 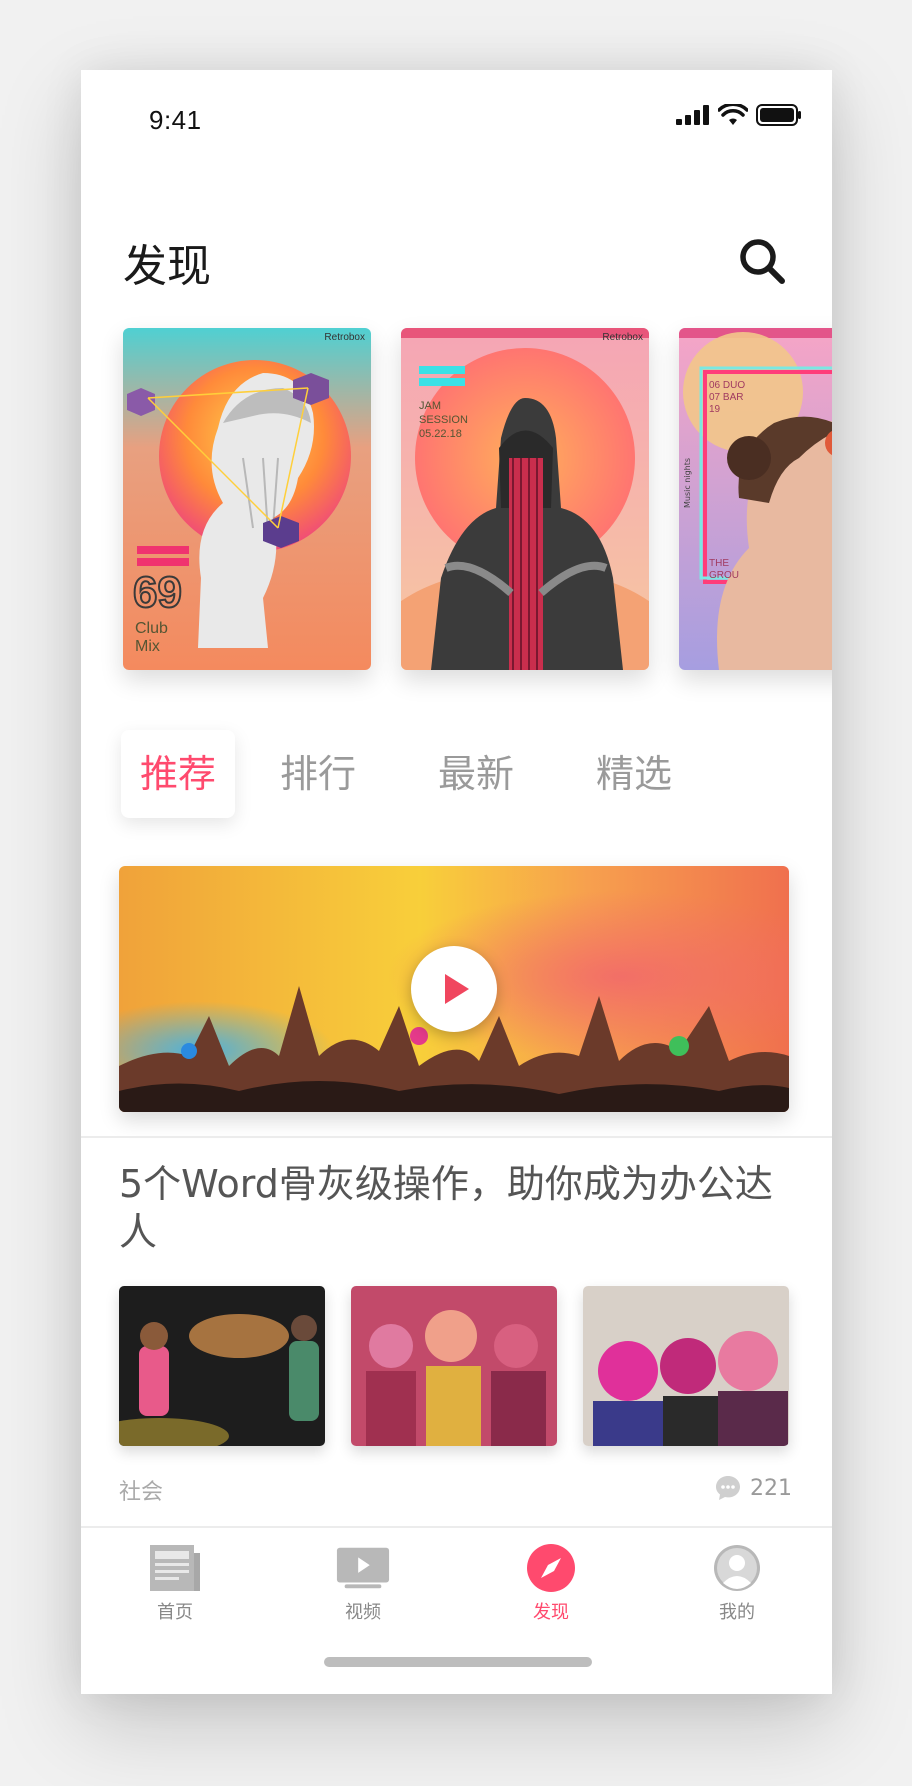 What do you see at coordinates (719, 563) in the screenshot?
I see `poster-line: THE` at bounding box center [719, 563].